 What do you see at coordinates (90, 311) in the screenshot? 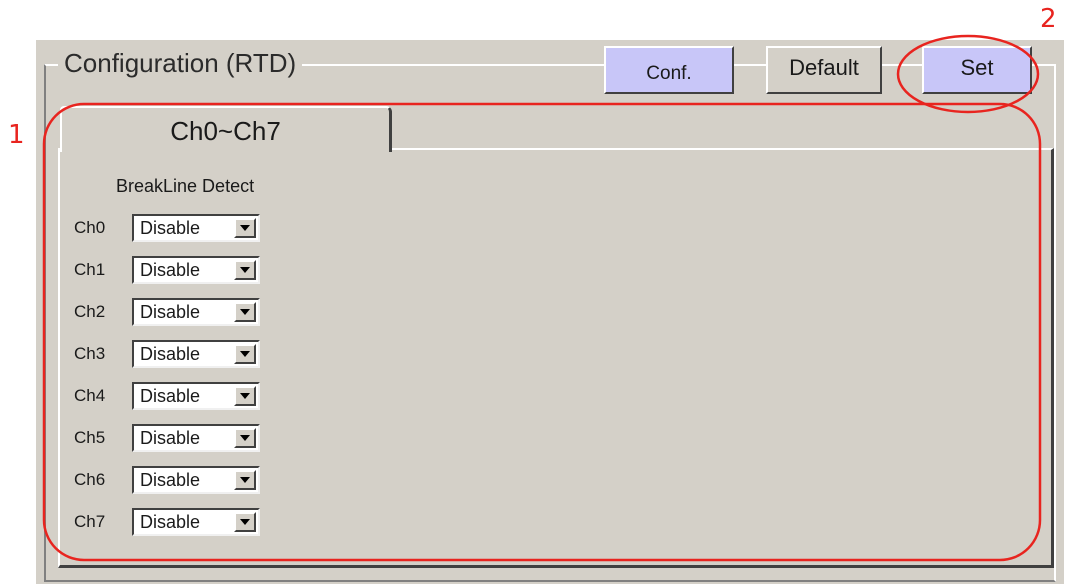
I see `channel-label: Ch2` at bounding box center [90, 311].